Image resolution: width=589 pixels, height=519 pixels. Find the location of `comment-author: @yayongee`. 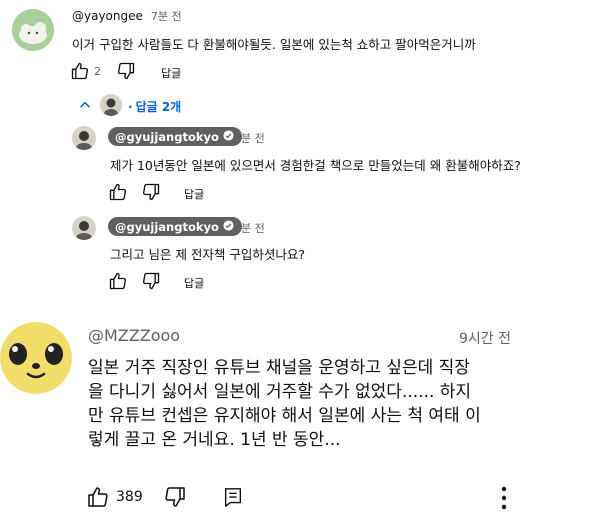

comment-author: @yayongee is located at coordinates (107, 16).